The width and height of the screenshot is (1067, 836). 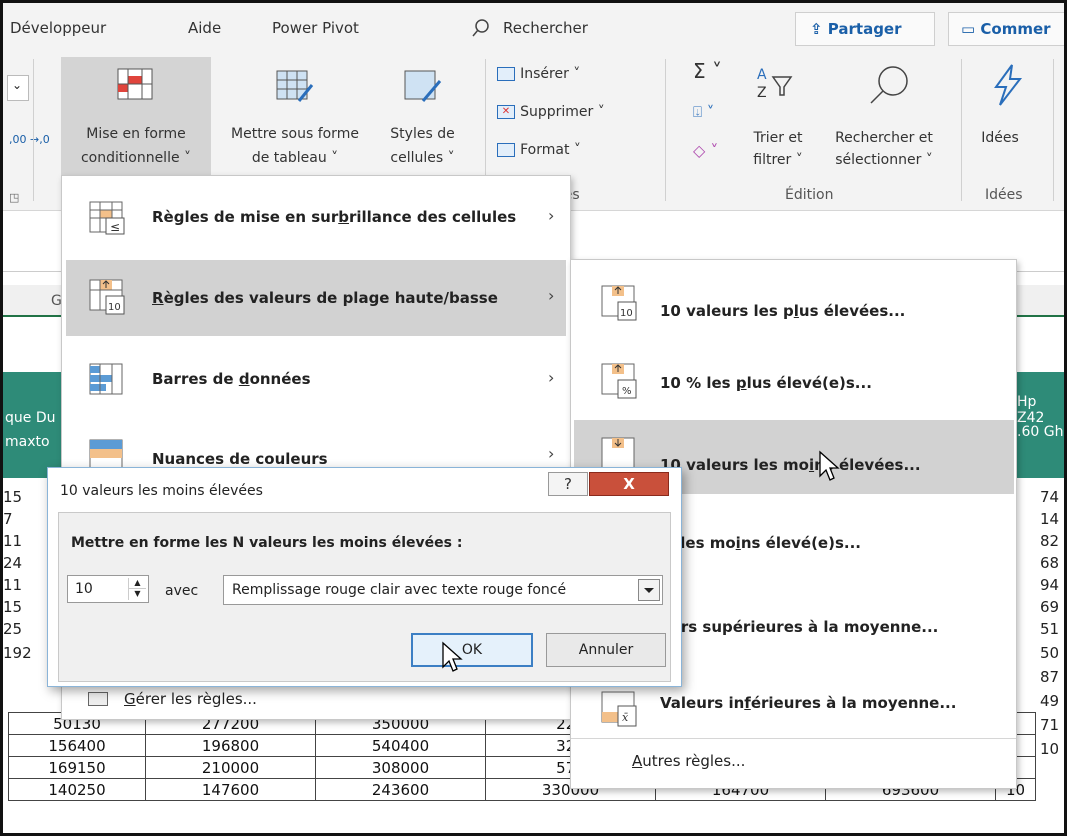 I want to click on delete-label: Supprimer ˅, so click(x=562, y=112).